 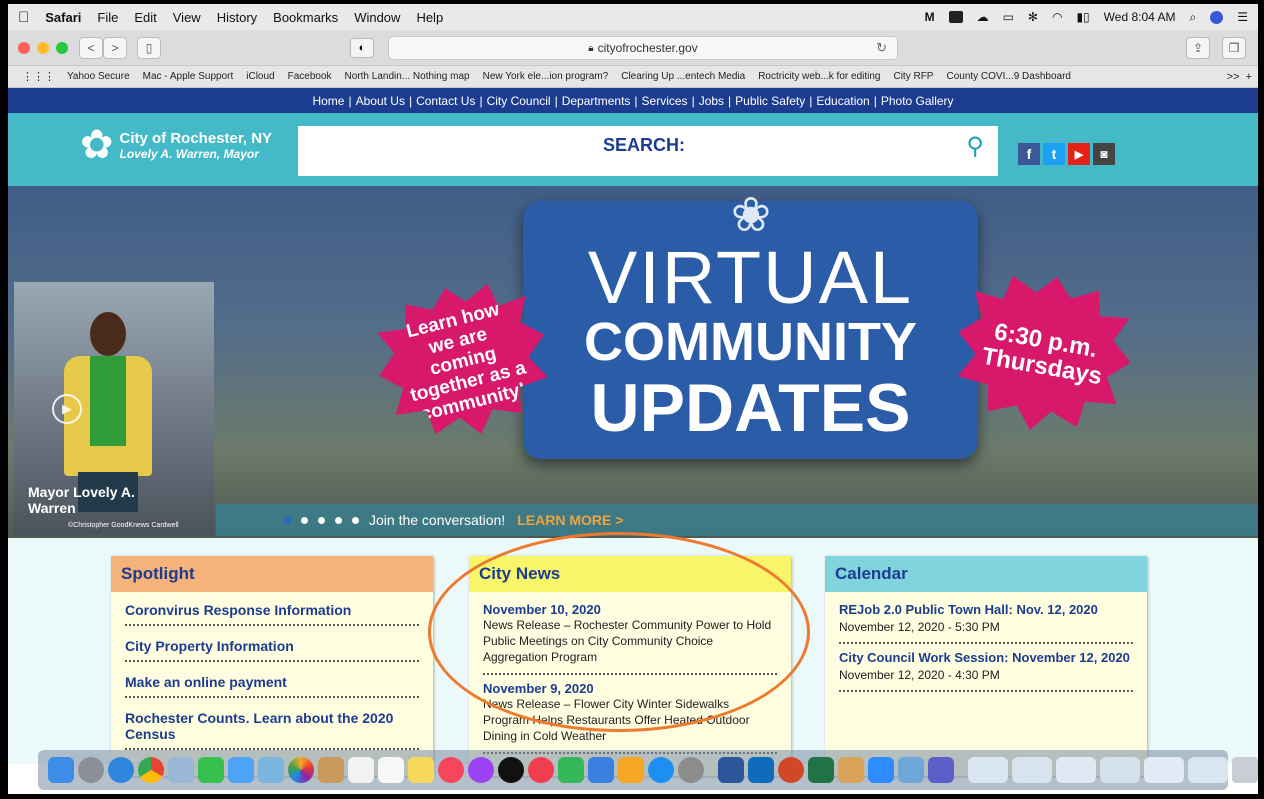 I want to click on menu-bookmarks: Bookmarks, so click(x=305, y=17).